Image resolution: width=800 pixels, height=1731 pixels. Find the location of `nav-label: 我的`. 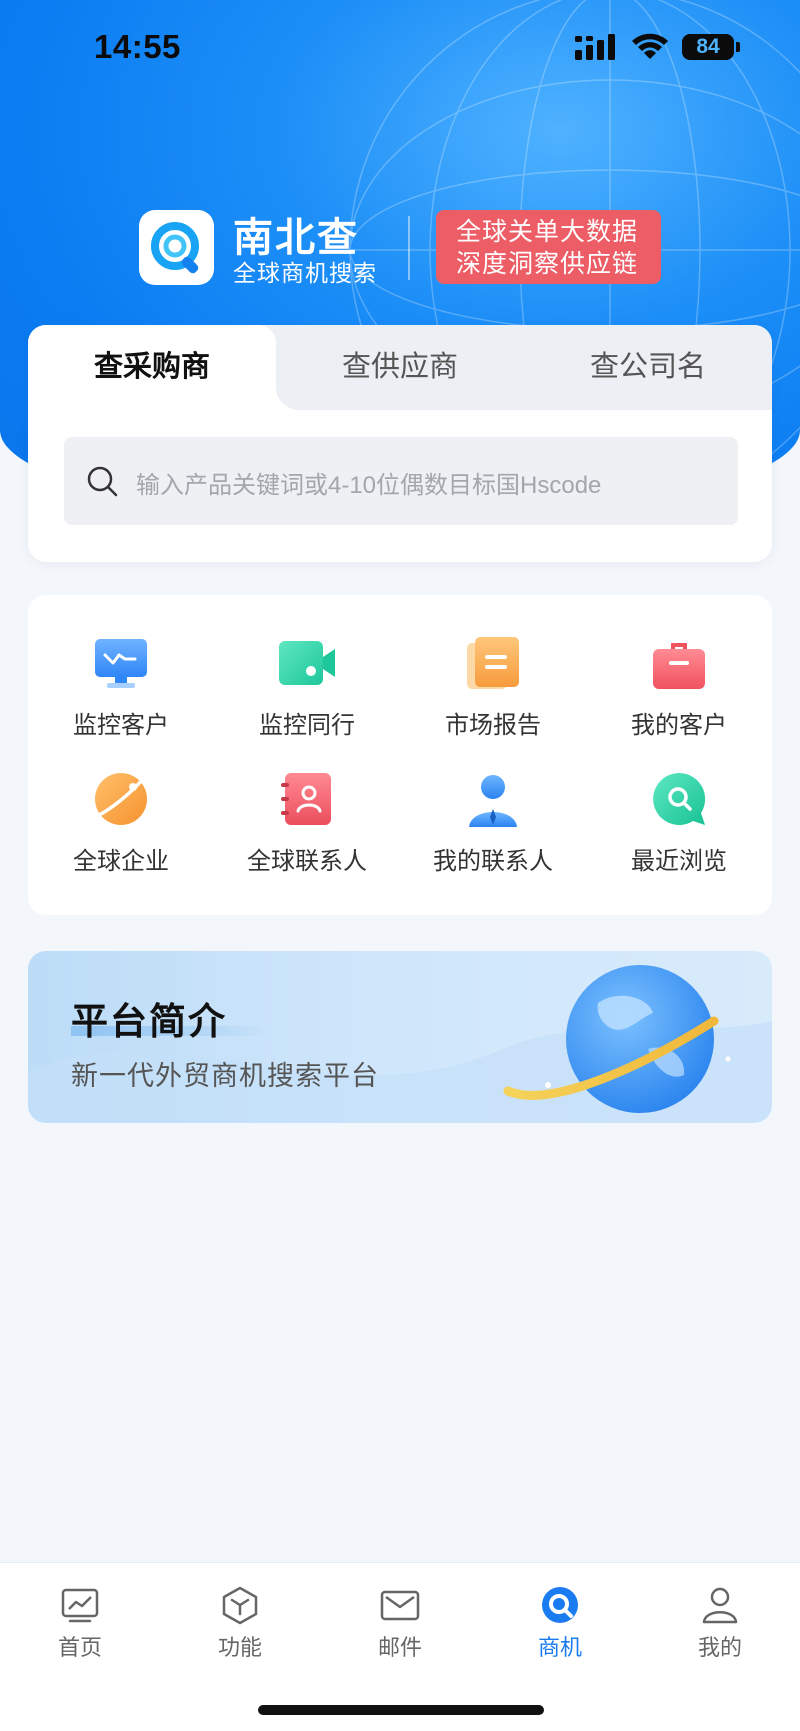

nav-label: 我的 is located at coordinates (719, 1647).